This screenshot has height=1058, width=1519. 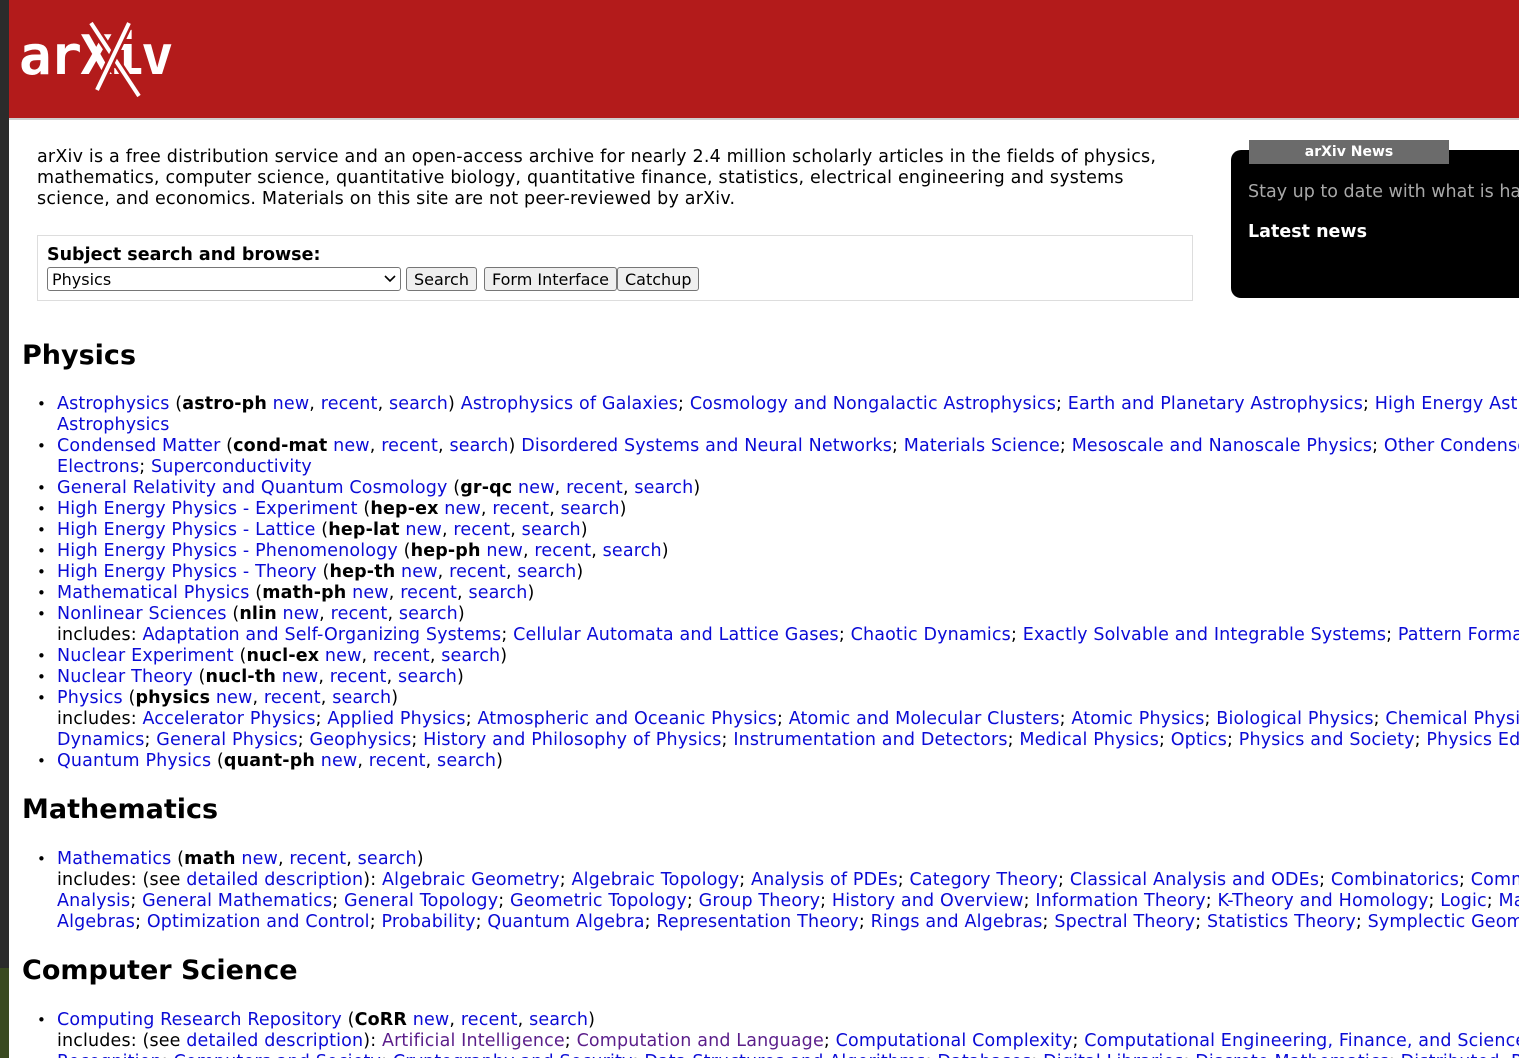 What do you see at coordinates (700, 1041) in the screenshot?
I see `subcategory-link: Computation and Language` at bounding box center [700, 1041].